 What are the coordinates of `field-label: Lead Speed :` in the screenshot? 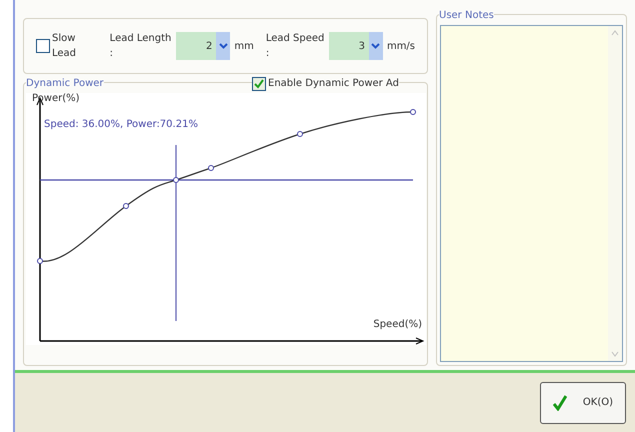 It's located at (295, 46).